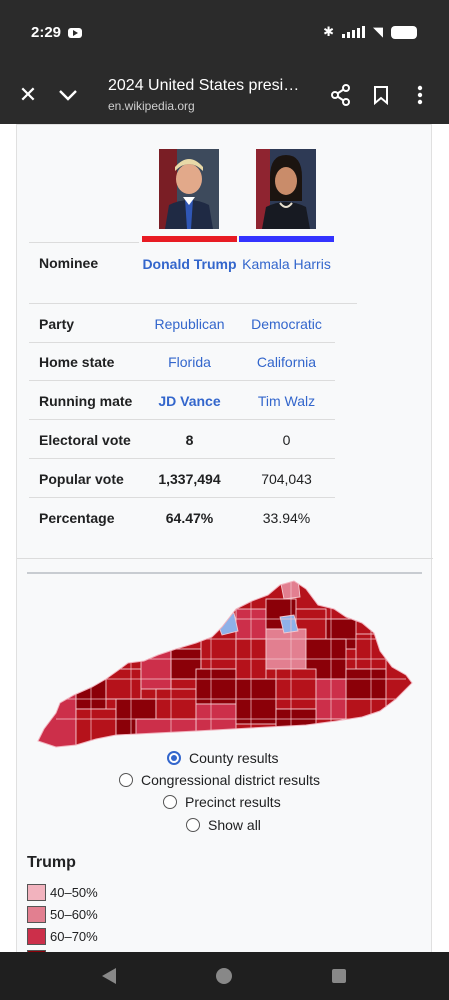  What do you see at coordinates (51, 862) in the screenshot?
I see `legend-title: Trump` at bounding box center [51, 862].